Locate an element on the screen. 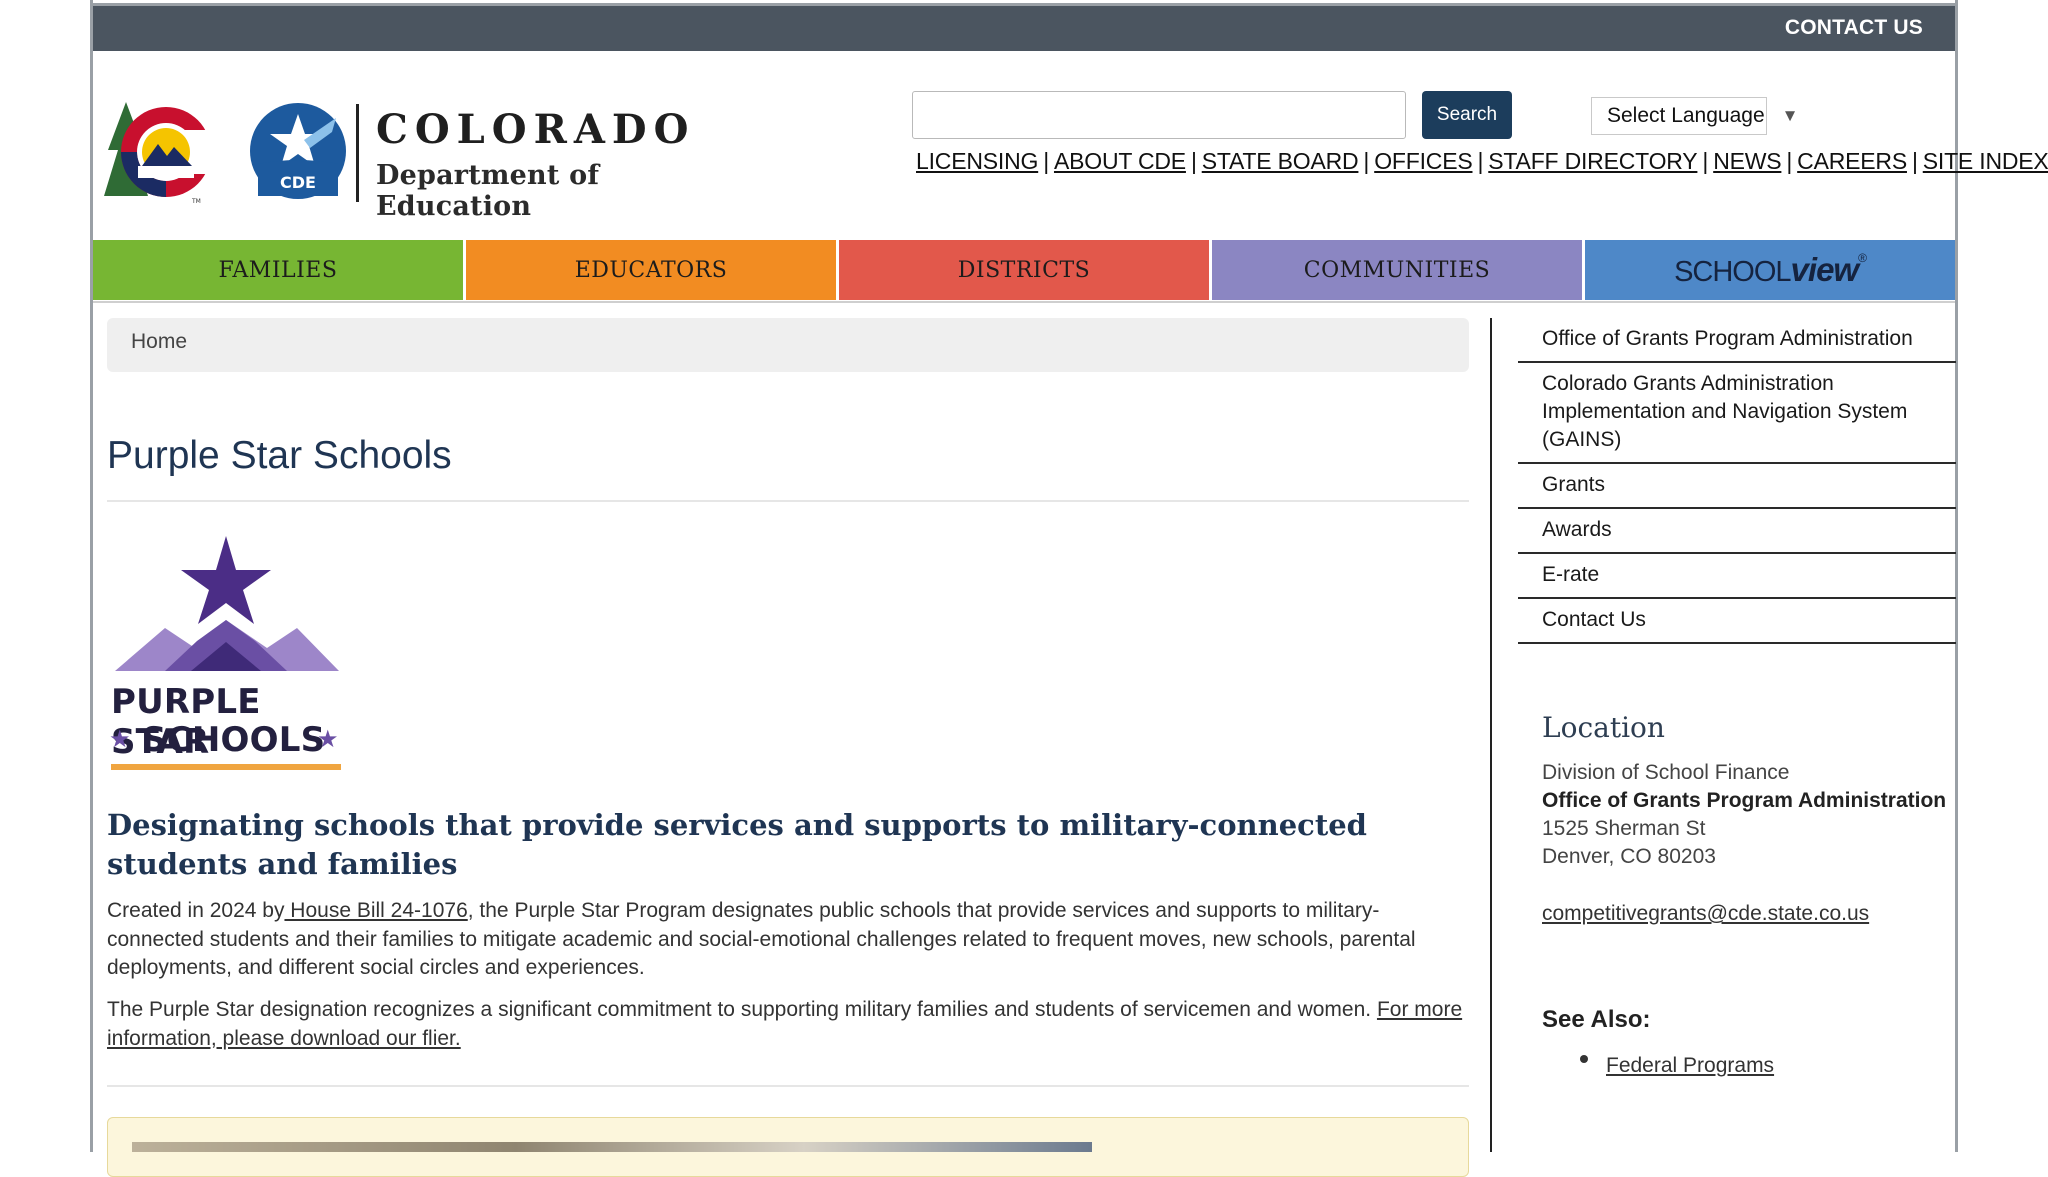  feature-image is located at coordinates (612, 1147).